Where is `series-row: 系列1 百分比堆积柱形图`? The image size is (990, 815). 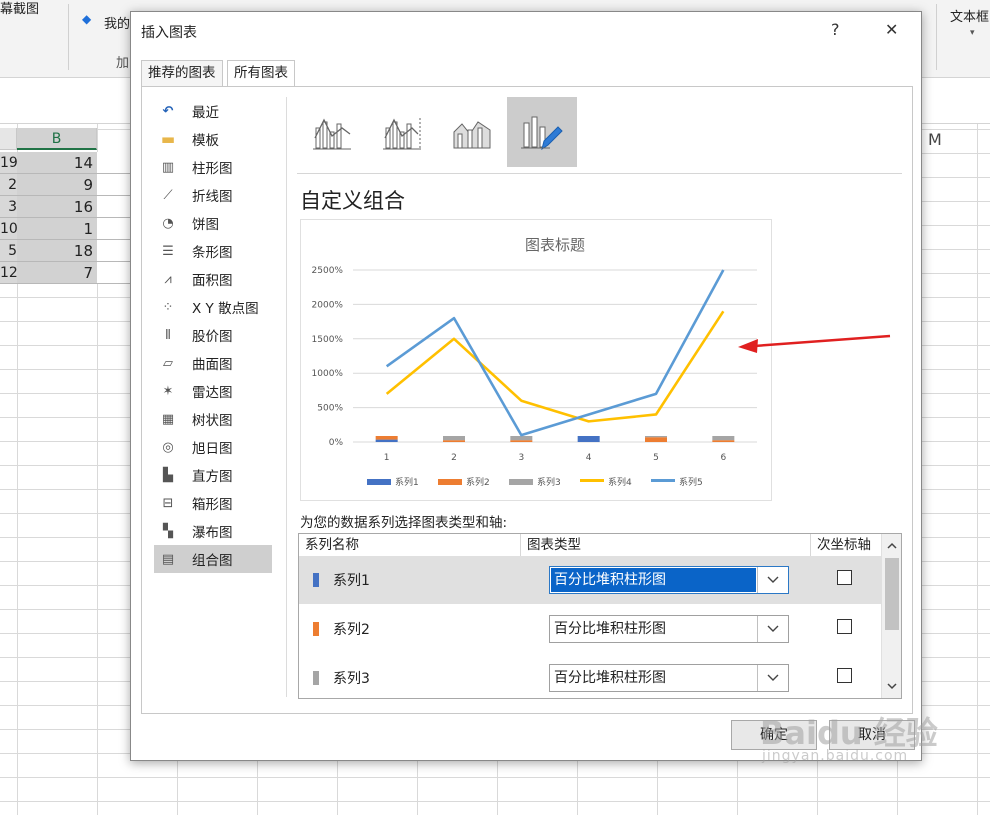
series-row: 系列1 百分比堆积柱形图 is located at coordinates (590, 580).